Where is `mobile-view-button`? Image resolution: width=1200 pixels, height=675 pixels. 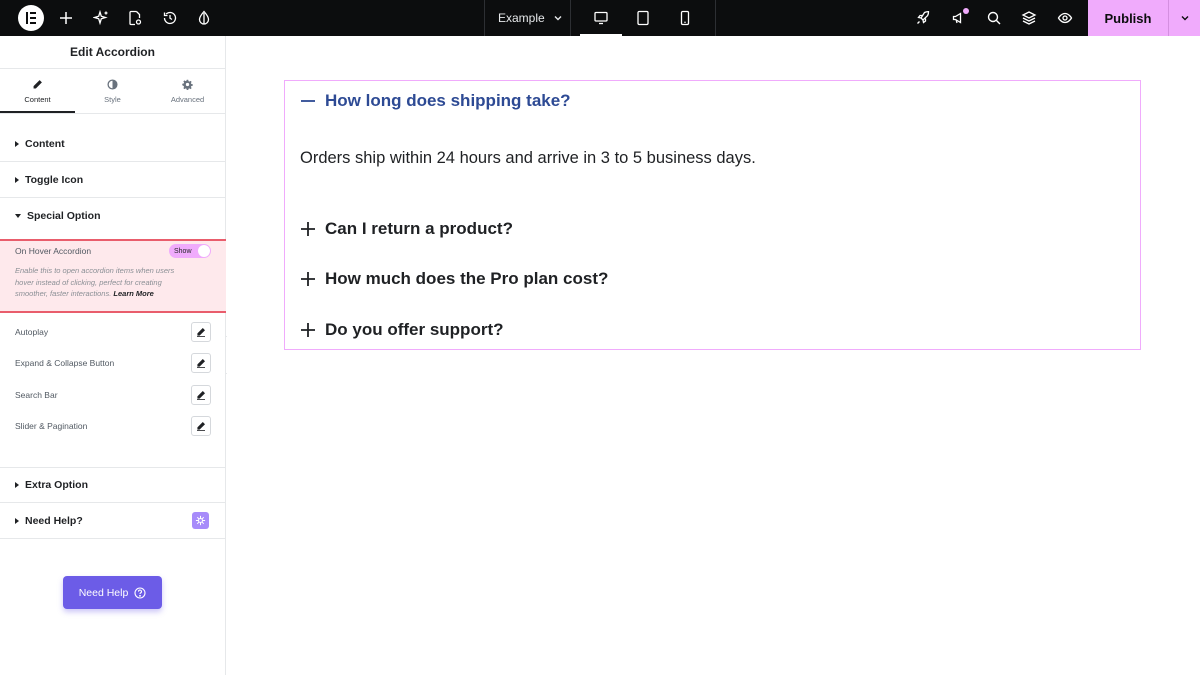 mobile-view-button is located at coordinates (685, 18).